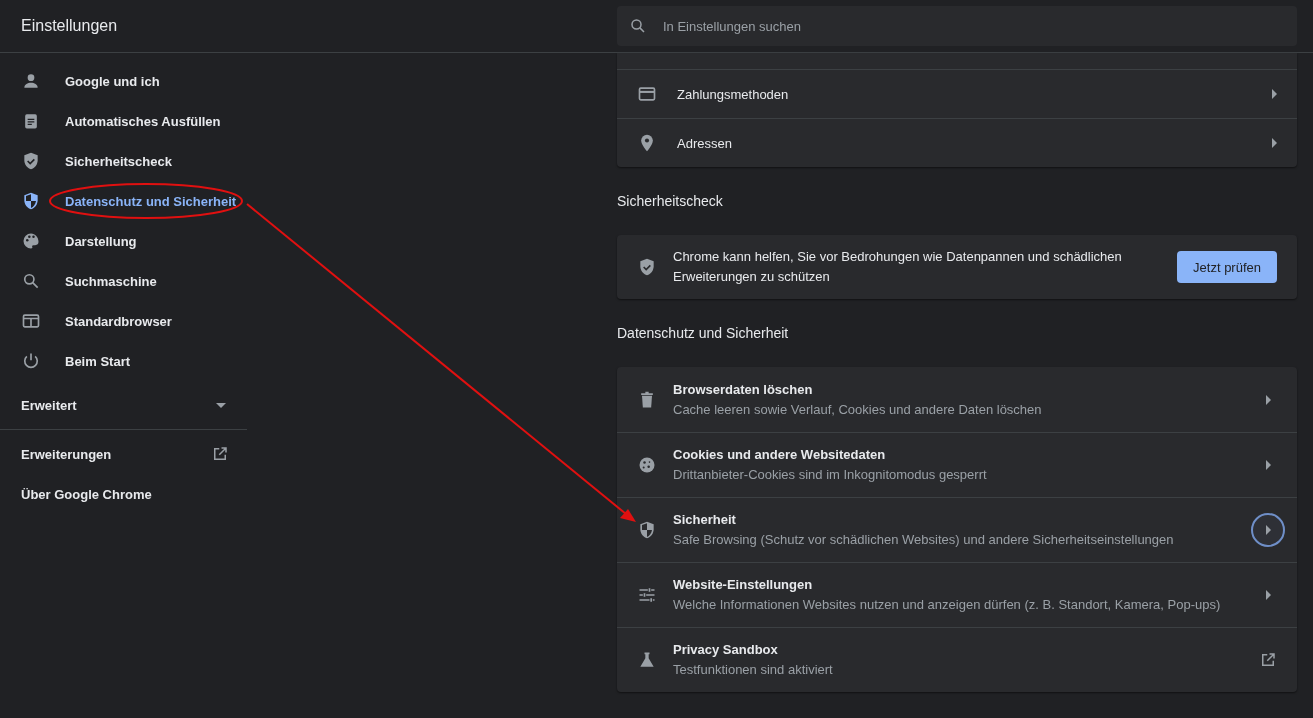  I want to click on search-field: In Einstellungen suchen, so click(957, 26).